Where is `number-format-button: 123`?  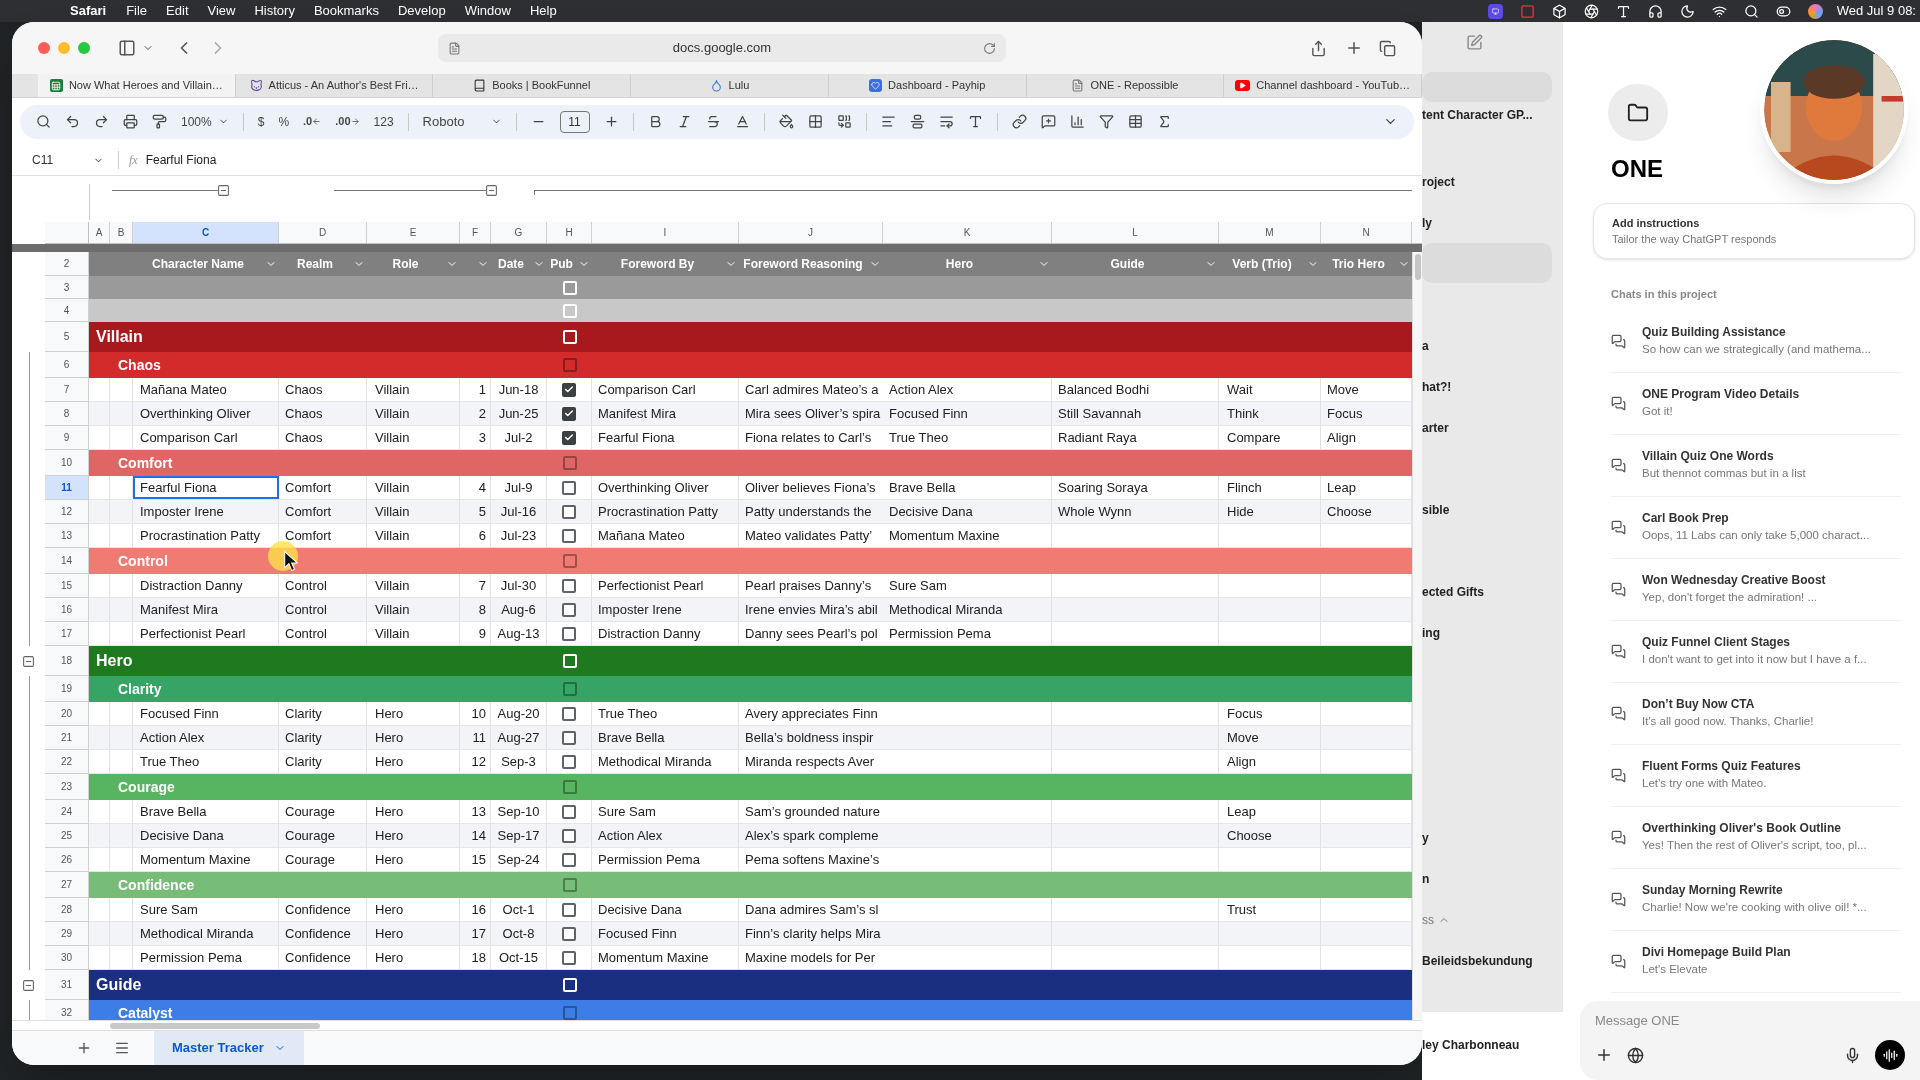
number-format-button: 123 is located at coordinates (383, 121).